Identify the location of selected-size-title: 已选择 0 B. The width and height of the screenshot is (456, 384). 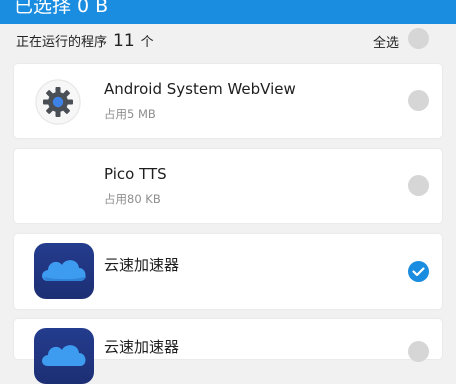
(61, 8).